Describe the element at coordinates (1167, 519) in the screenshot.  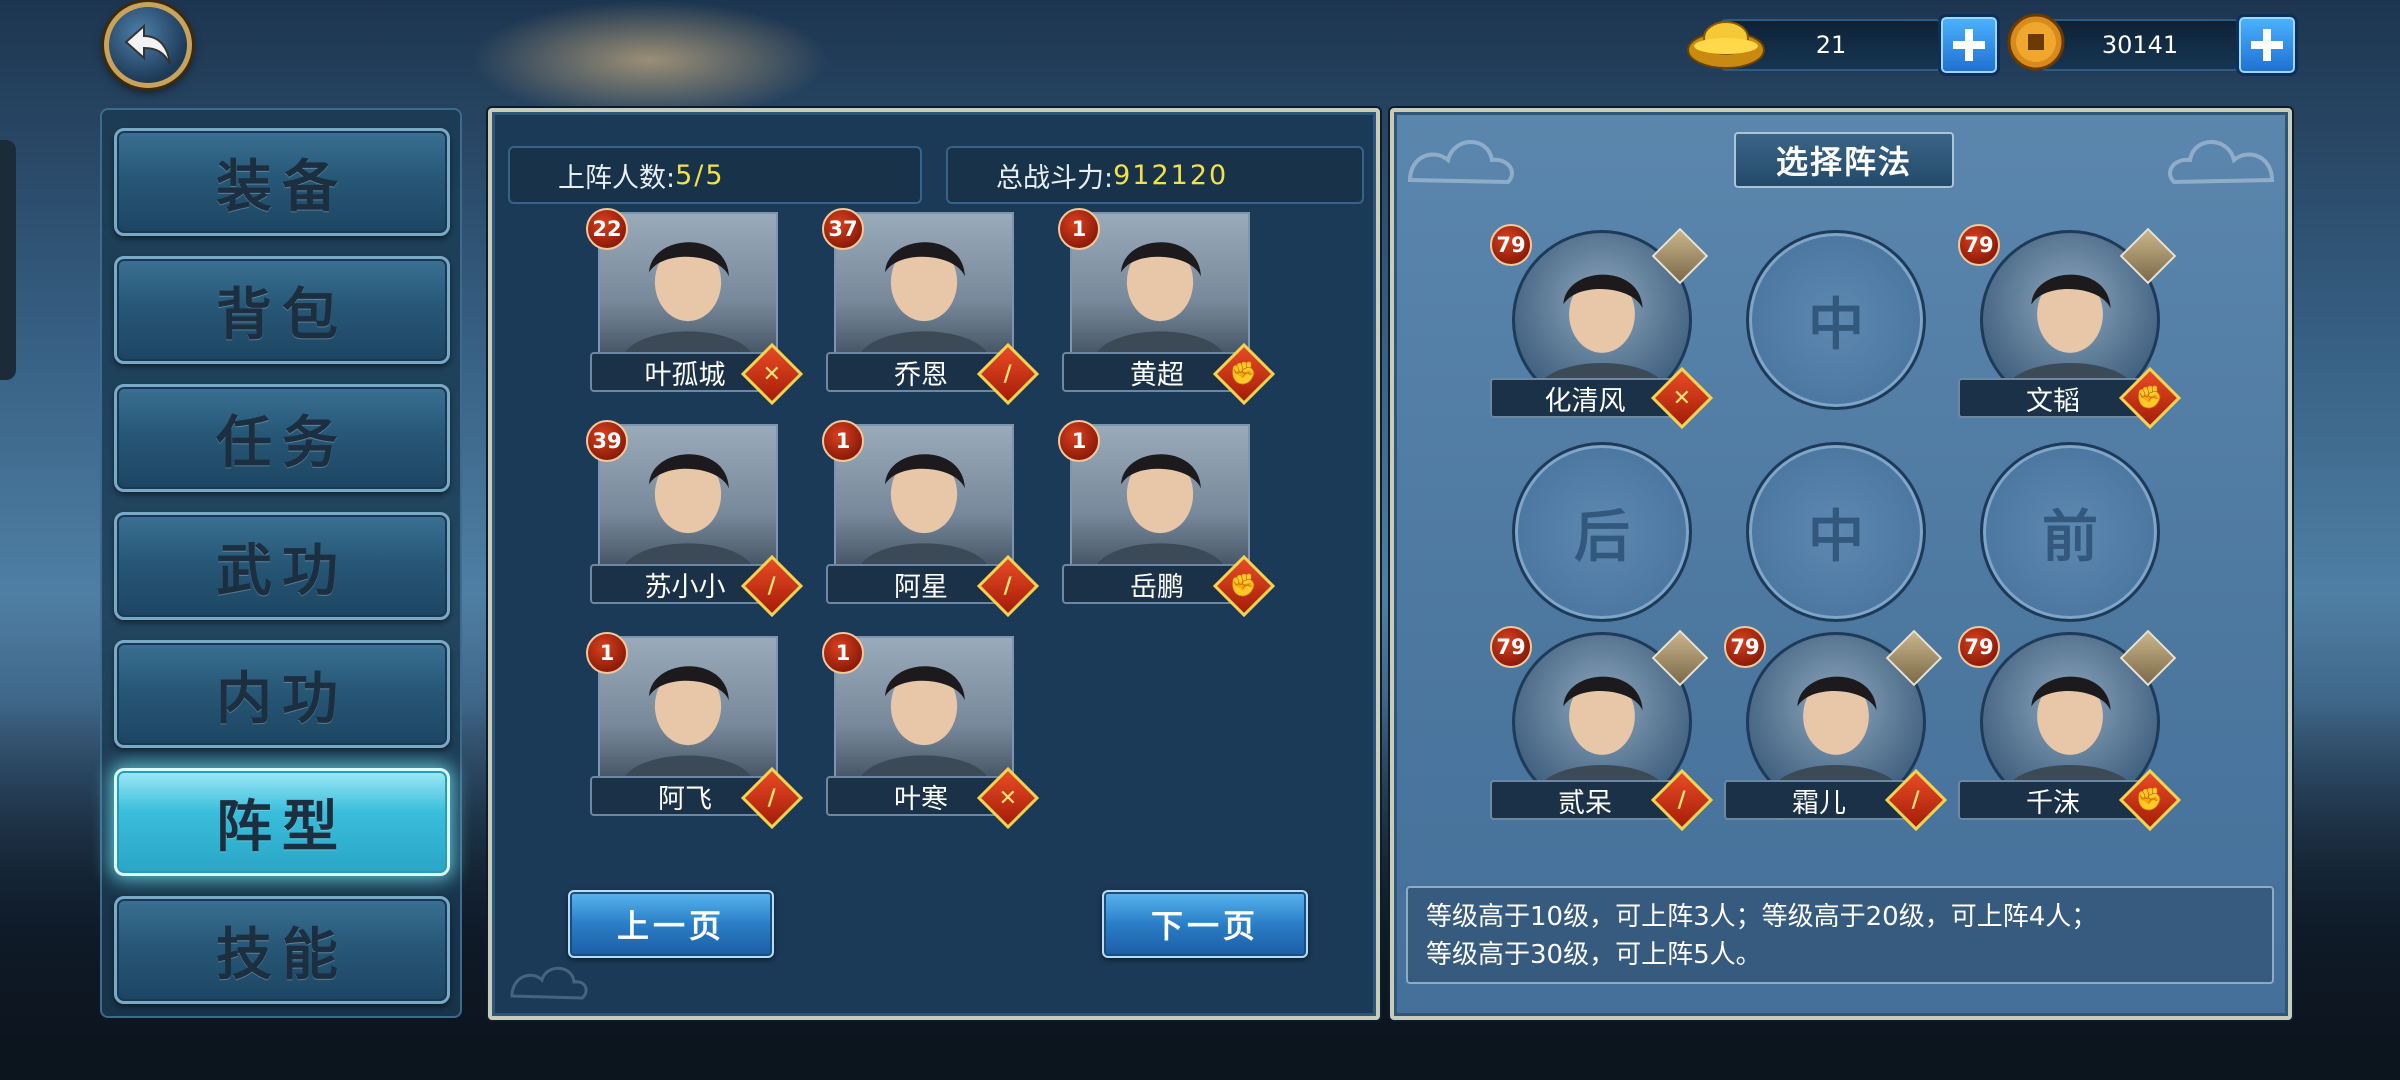
I see `roster-hero-card: 1 岳鹏 ✊` at that location.